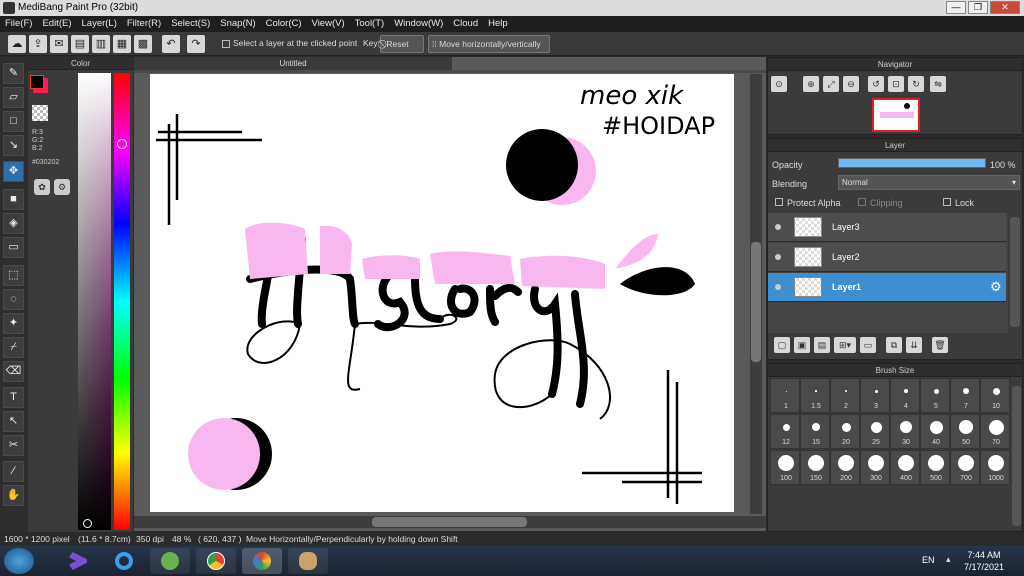  I want to click on select-layer-checkbox, so click(226, 44).